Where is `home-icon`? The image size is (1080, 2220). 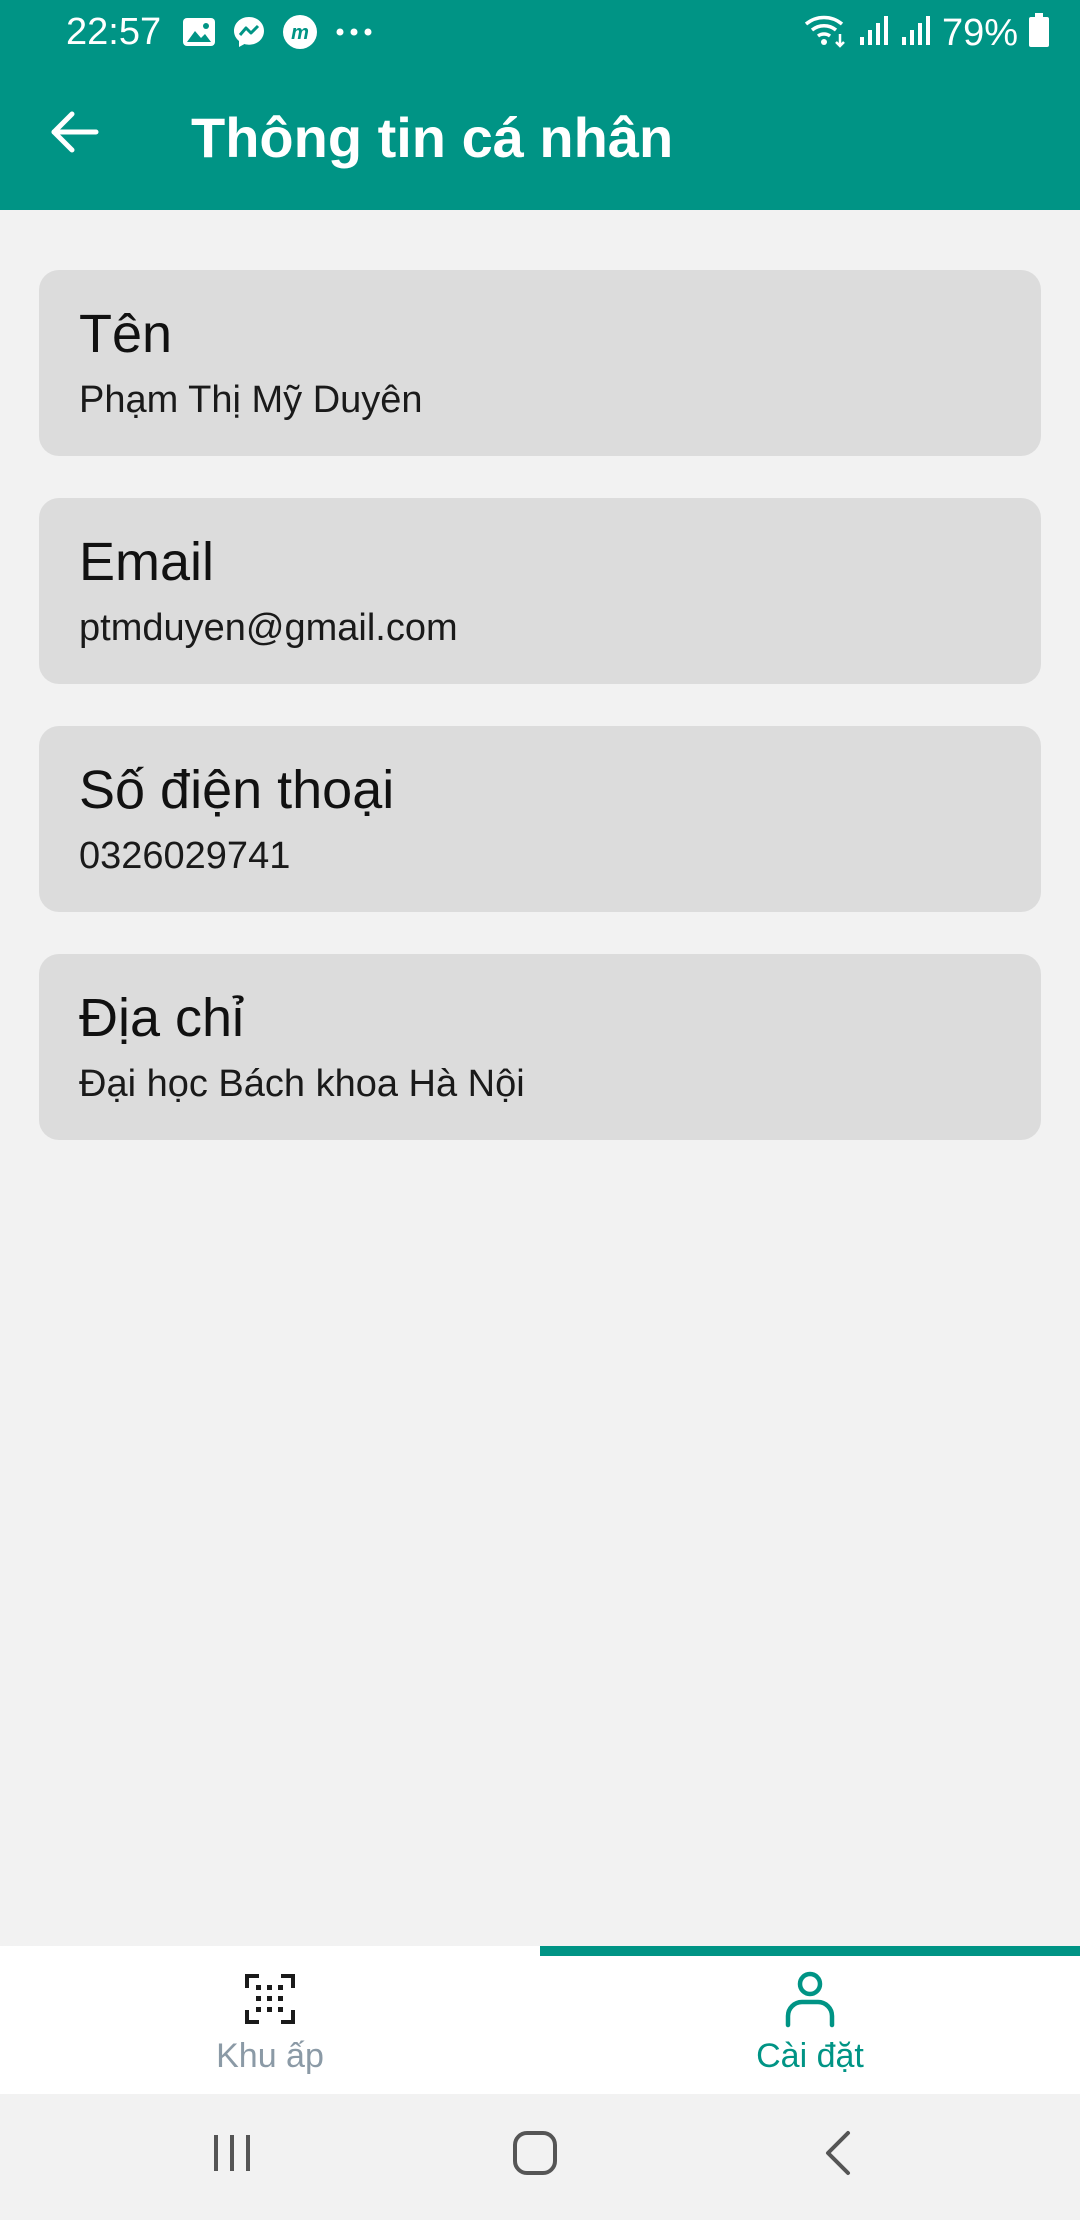
home-icon is located at coordinates (535, 2155).